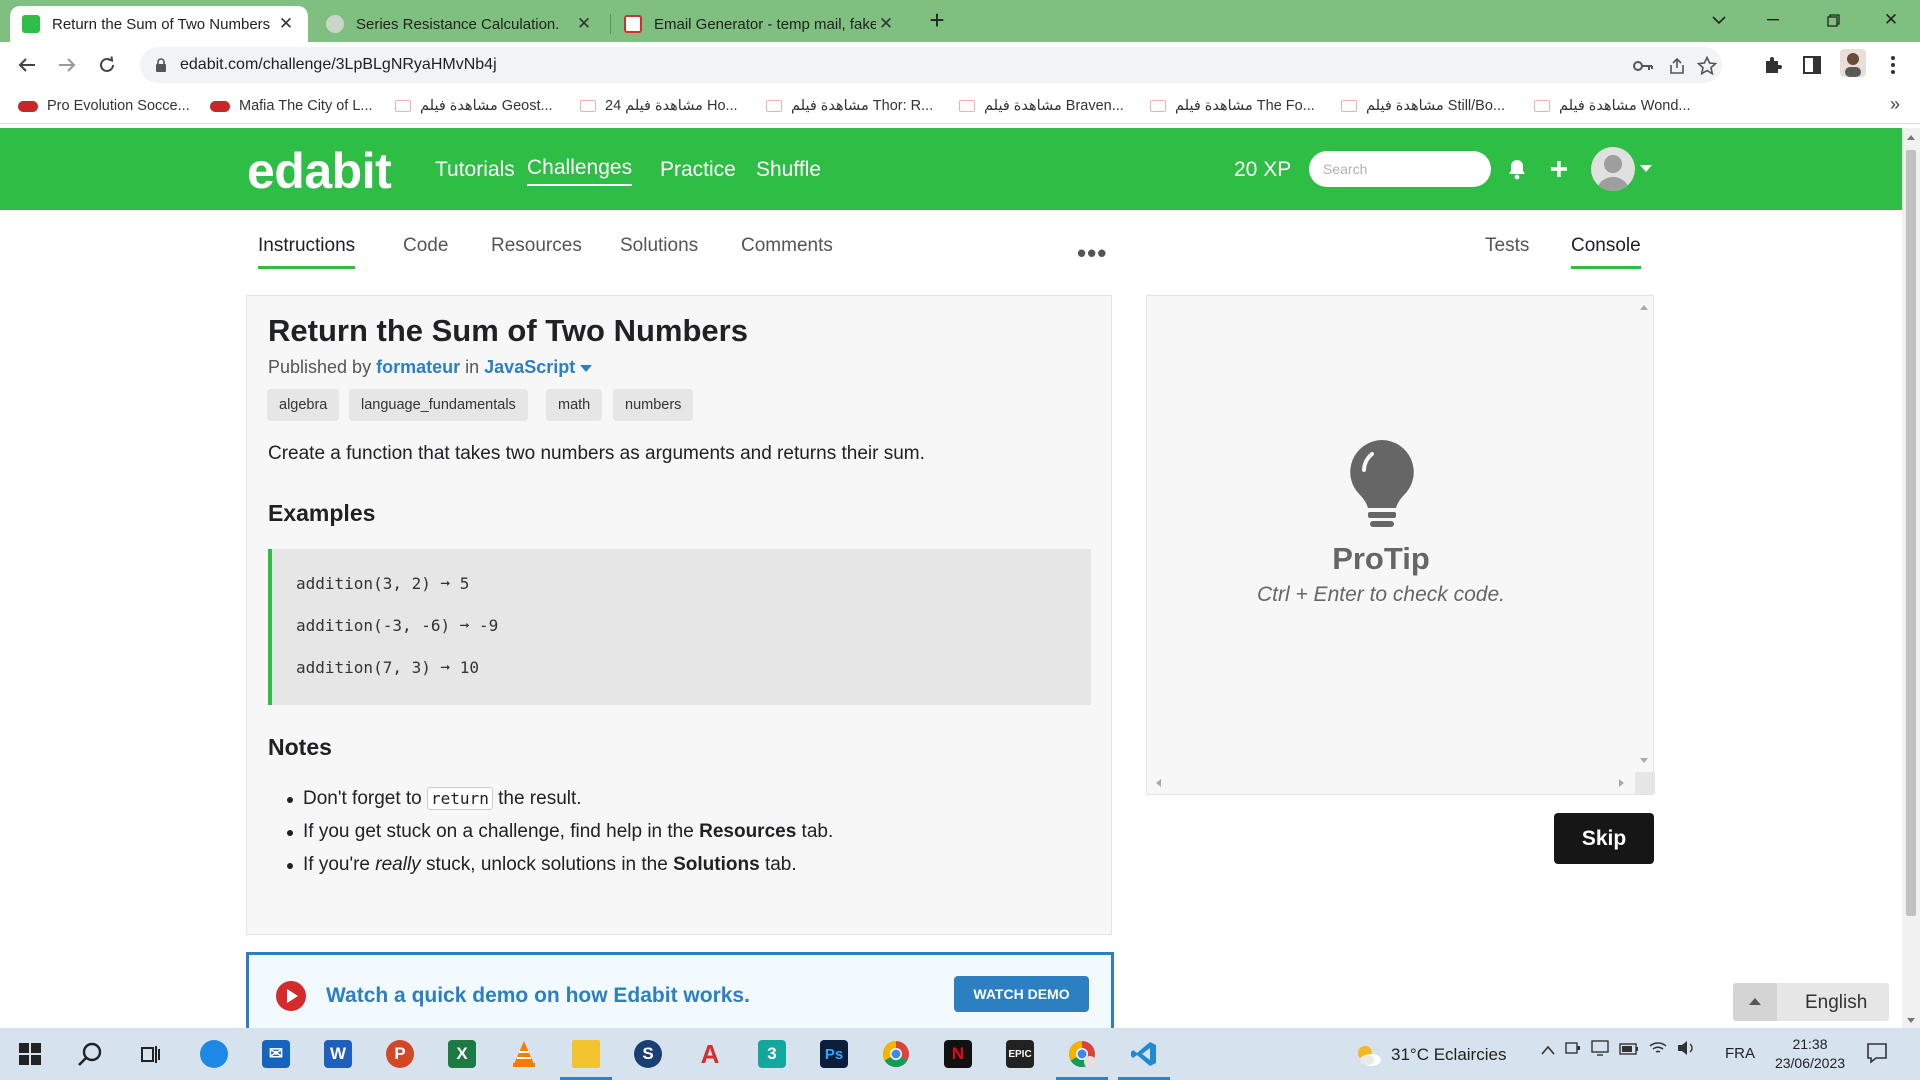 This screenshot has width=1920, height=1080. What do you see at coordinates (27, 65) in the screenshot?
I see `back-arrow-icon` at bounding box center [27, 65].